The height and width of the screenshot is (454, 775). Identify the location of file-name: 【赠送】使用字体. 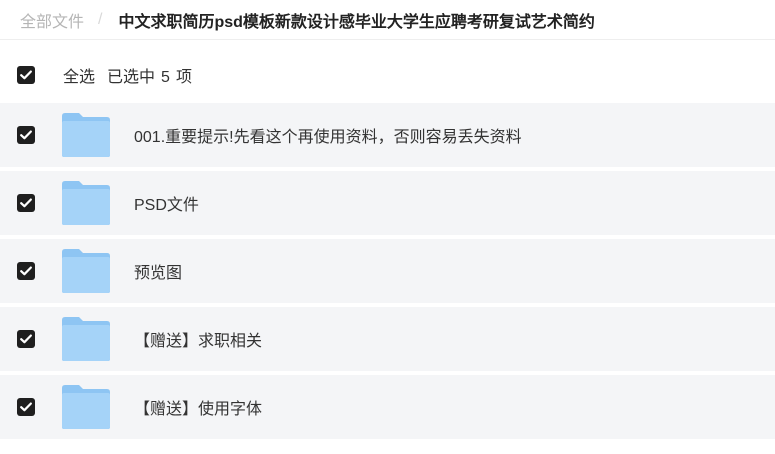
(198, 407).